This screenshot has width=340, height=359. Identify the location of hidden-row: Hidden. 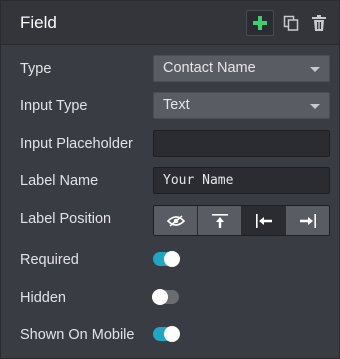
(170, 299).